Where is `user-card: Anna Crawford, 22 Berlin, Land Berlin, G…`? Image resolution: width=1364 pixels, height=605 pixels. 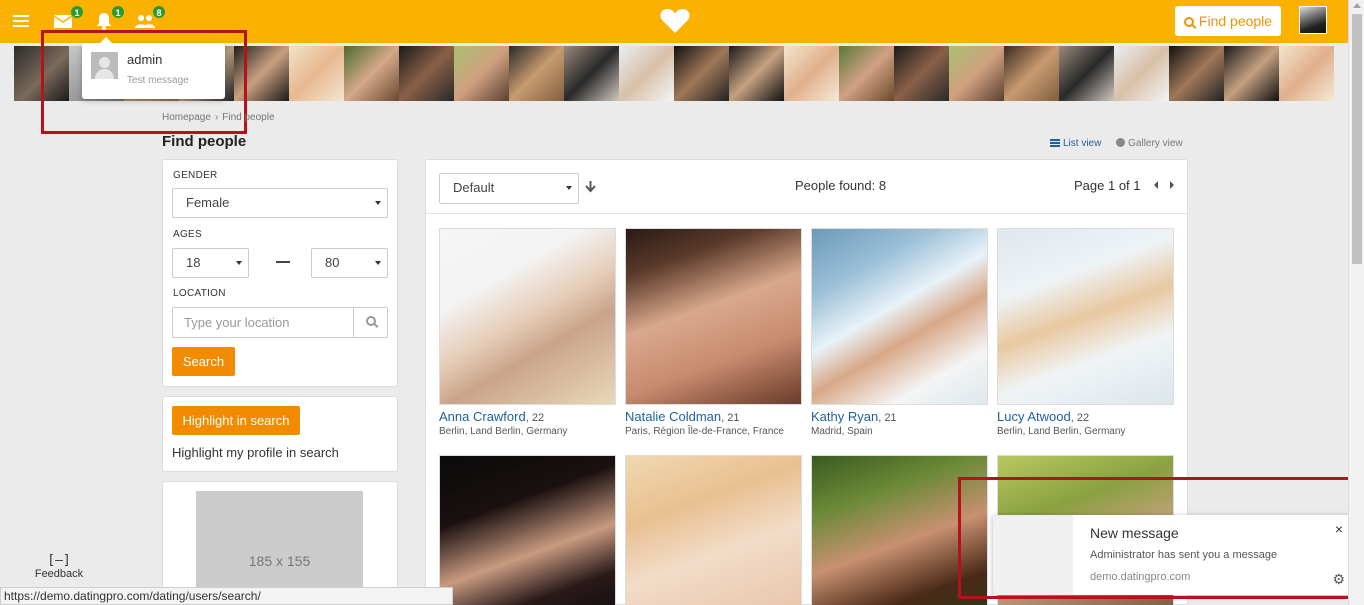 user-card: Anna Crawford, 22 Berlin, Land Berlin, G… is located at coordinates (527, 332).